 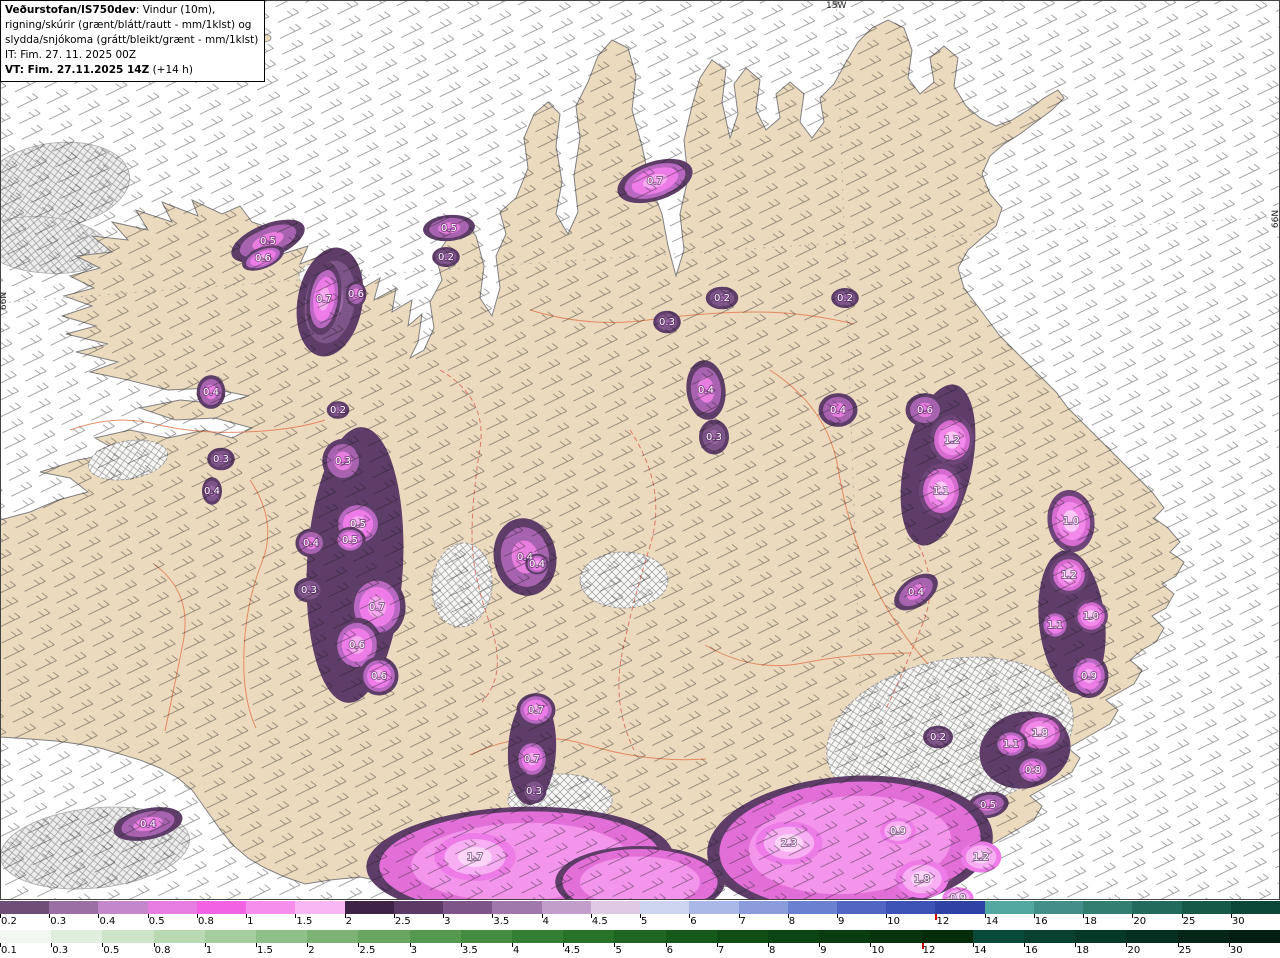 I want to click on colorbar-tick-label: 0.8, so click(x=205, y=921).